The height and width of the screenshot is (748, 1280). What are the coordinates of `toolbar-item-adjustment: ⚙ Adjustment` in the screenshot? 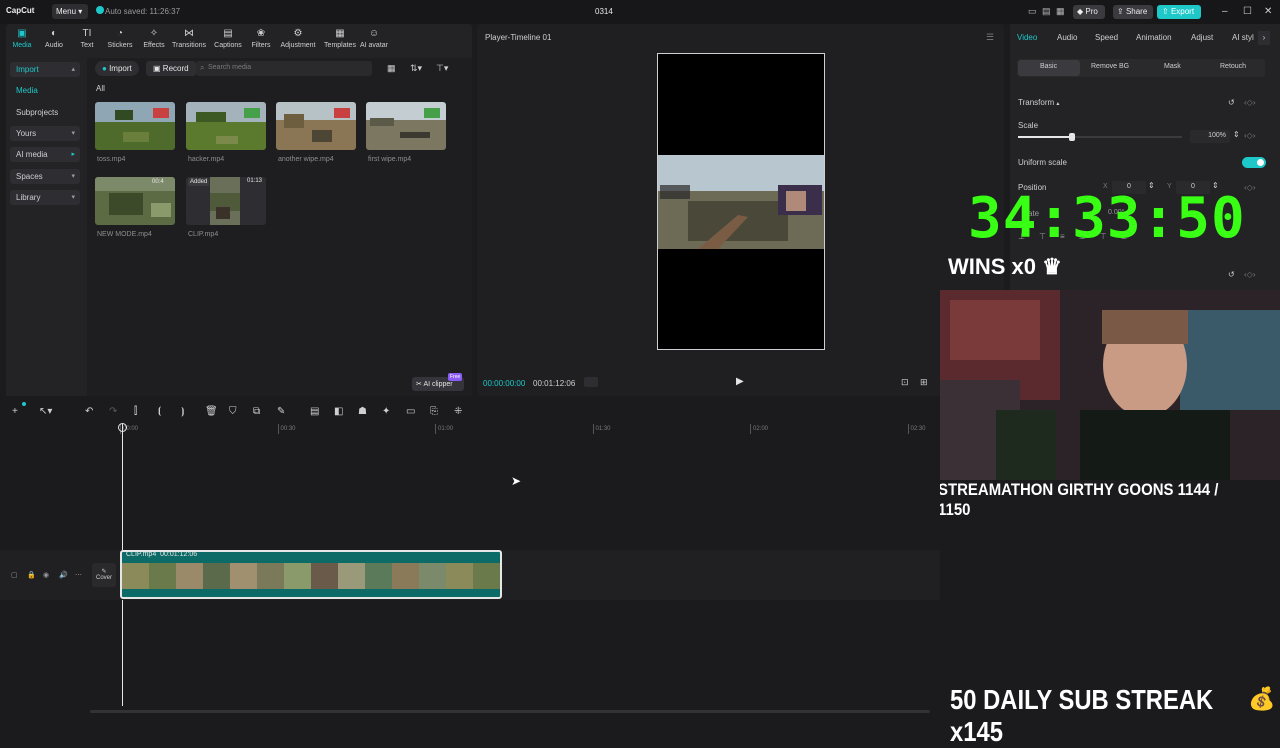 It's located at (298, 38).